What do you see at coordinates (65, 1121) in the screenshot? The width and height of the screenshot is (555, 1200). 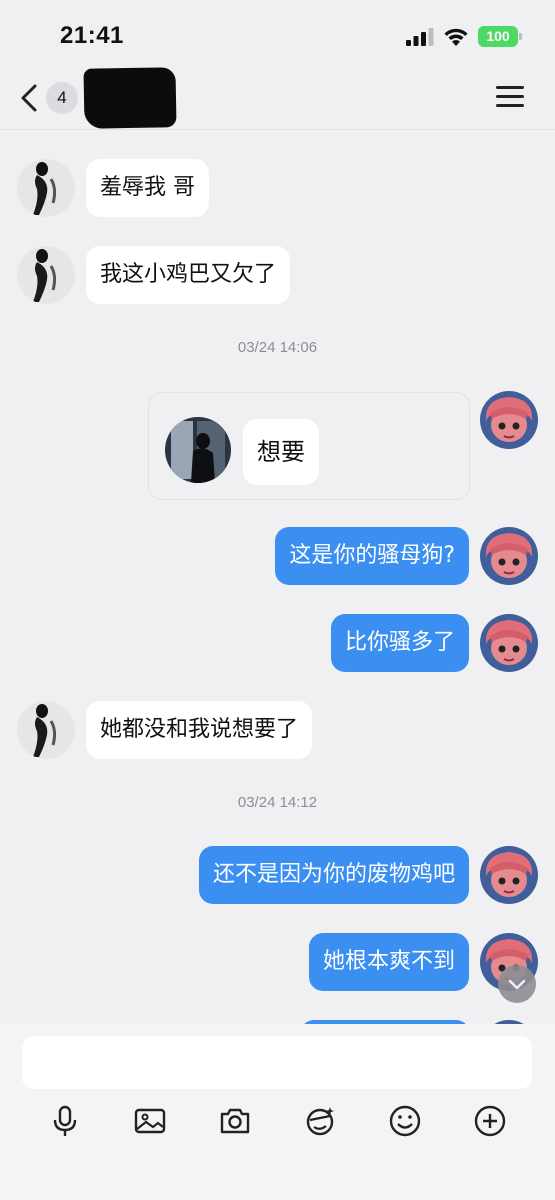 I see `microphone-icon` at bounding box center [65, 1121].